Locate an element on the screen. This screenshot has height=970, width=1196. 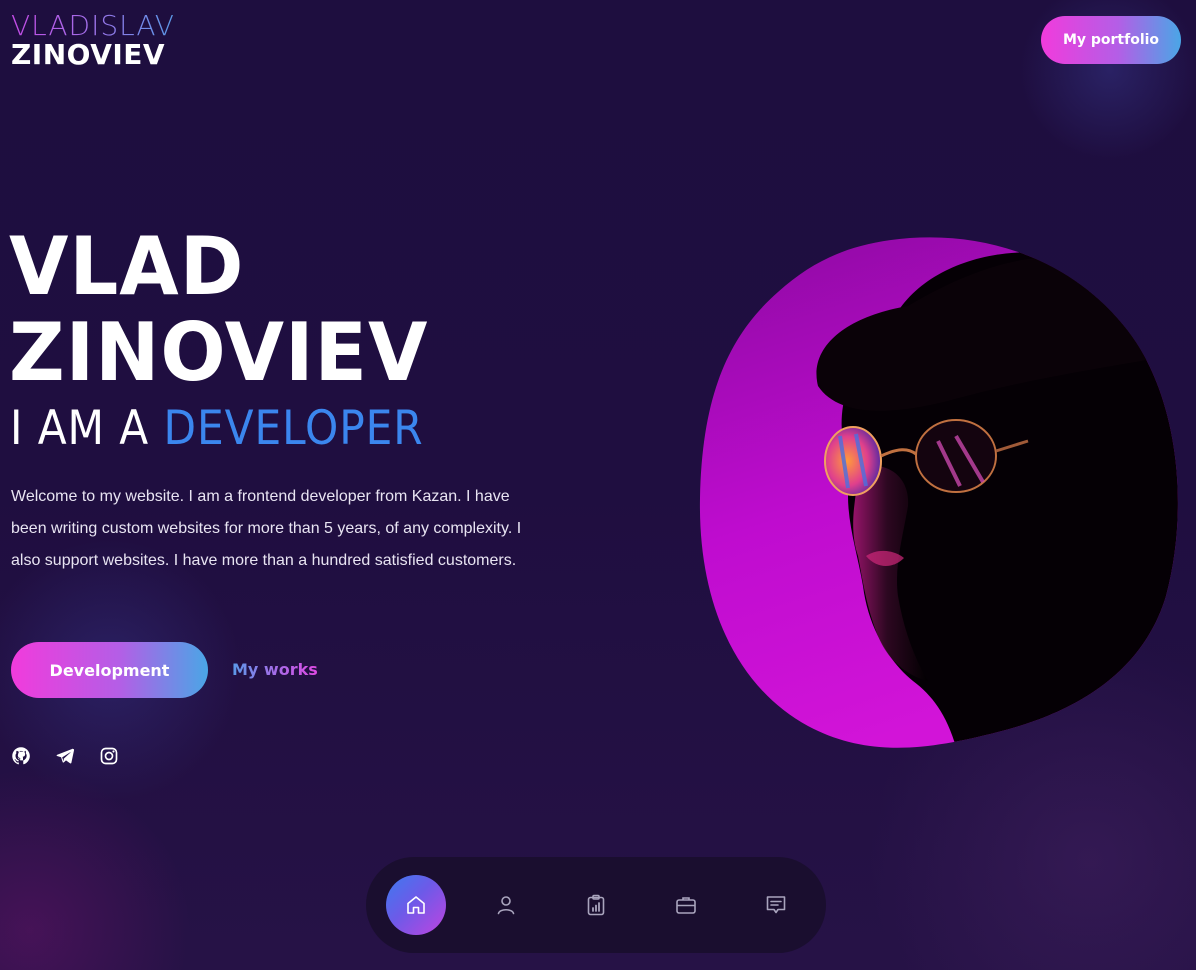
github-icon is located at coordinates (21, 756).